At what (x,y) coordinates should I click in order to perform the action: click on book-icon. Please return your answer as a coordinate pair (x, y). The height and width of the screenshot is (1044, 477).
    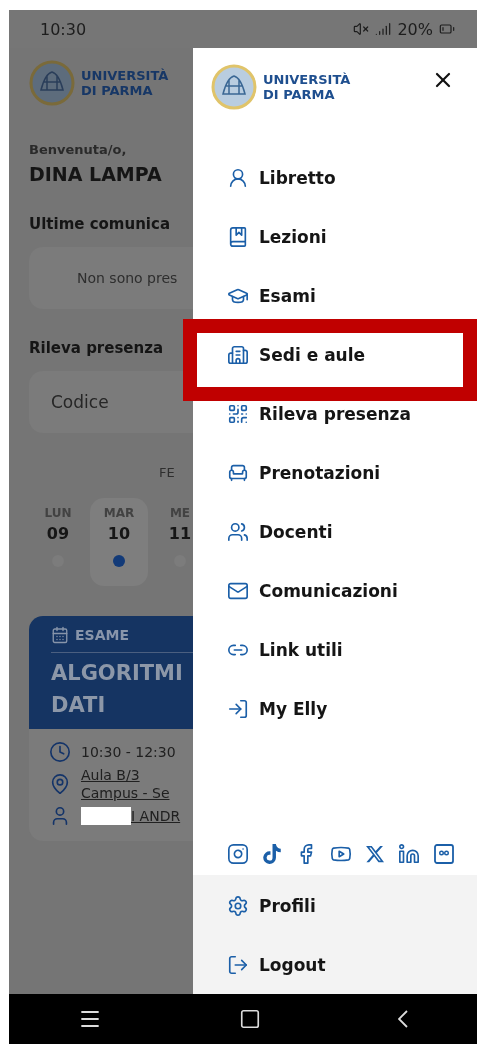
    Looking at the image, I should click on (238, 236).